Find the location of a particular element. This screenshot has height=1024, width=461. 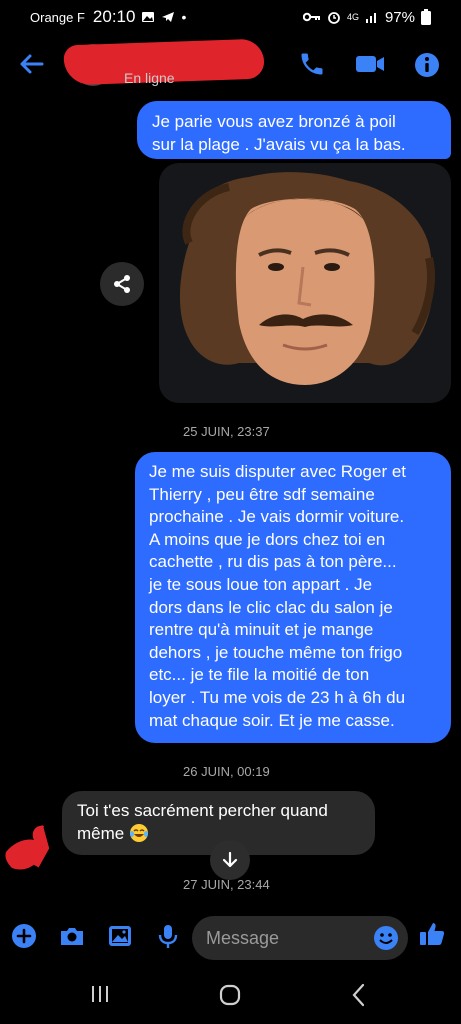

timestamp: 26 JUIN, 00:19 is located at coordinates (226, 771).